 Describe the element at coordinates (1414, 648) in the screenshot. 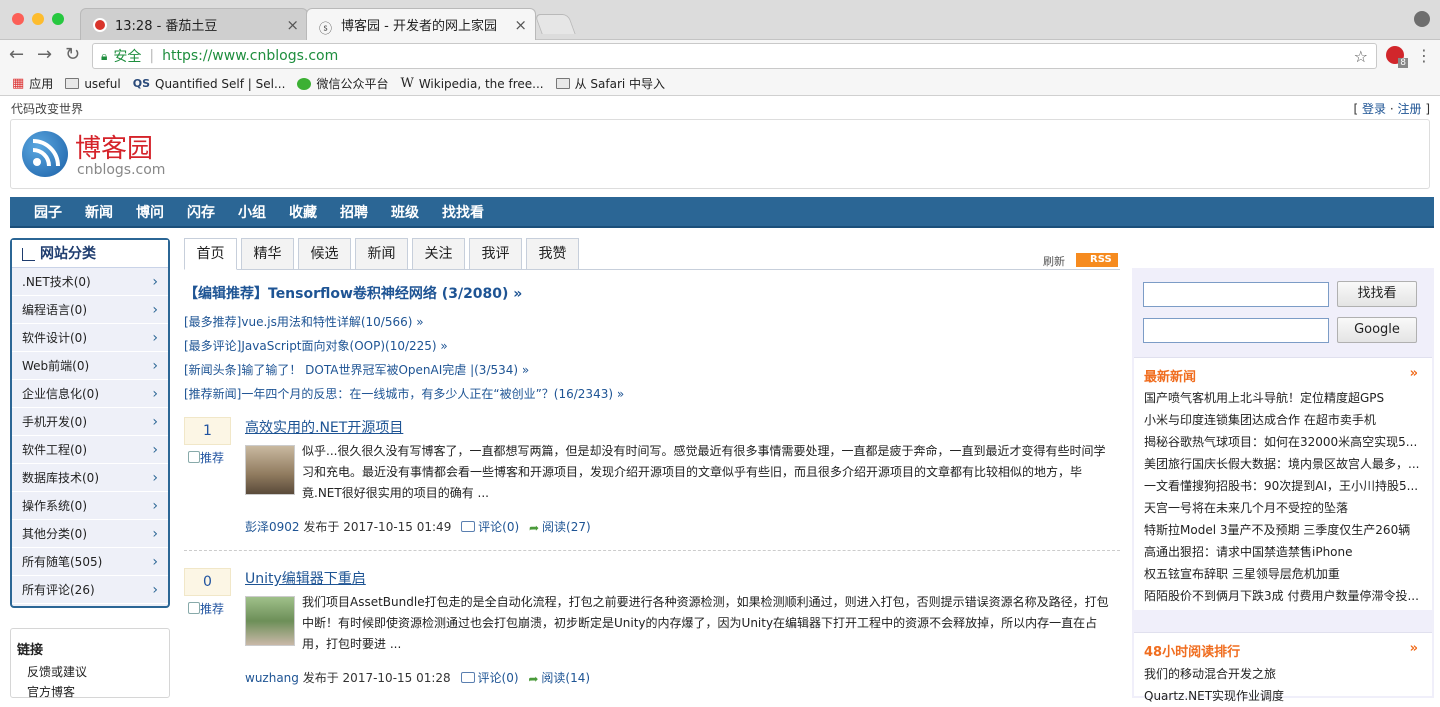

I see `reading-rank-more: »` at that location.